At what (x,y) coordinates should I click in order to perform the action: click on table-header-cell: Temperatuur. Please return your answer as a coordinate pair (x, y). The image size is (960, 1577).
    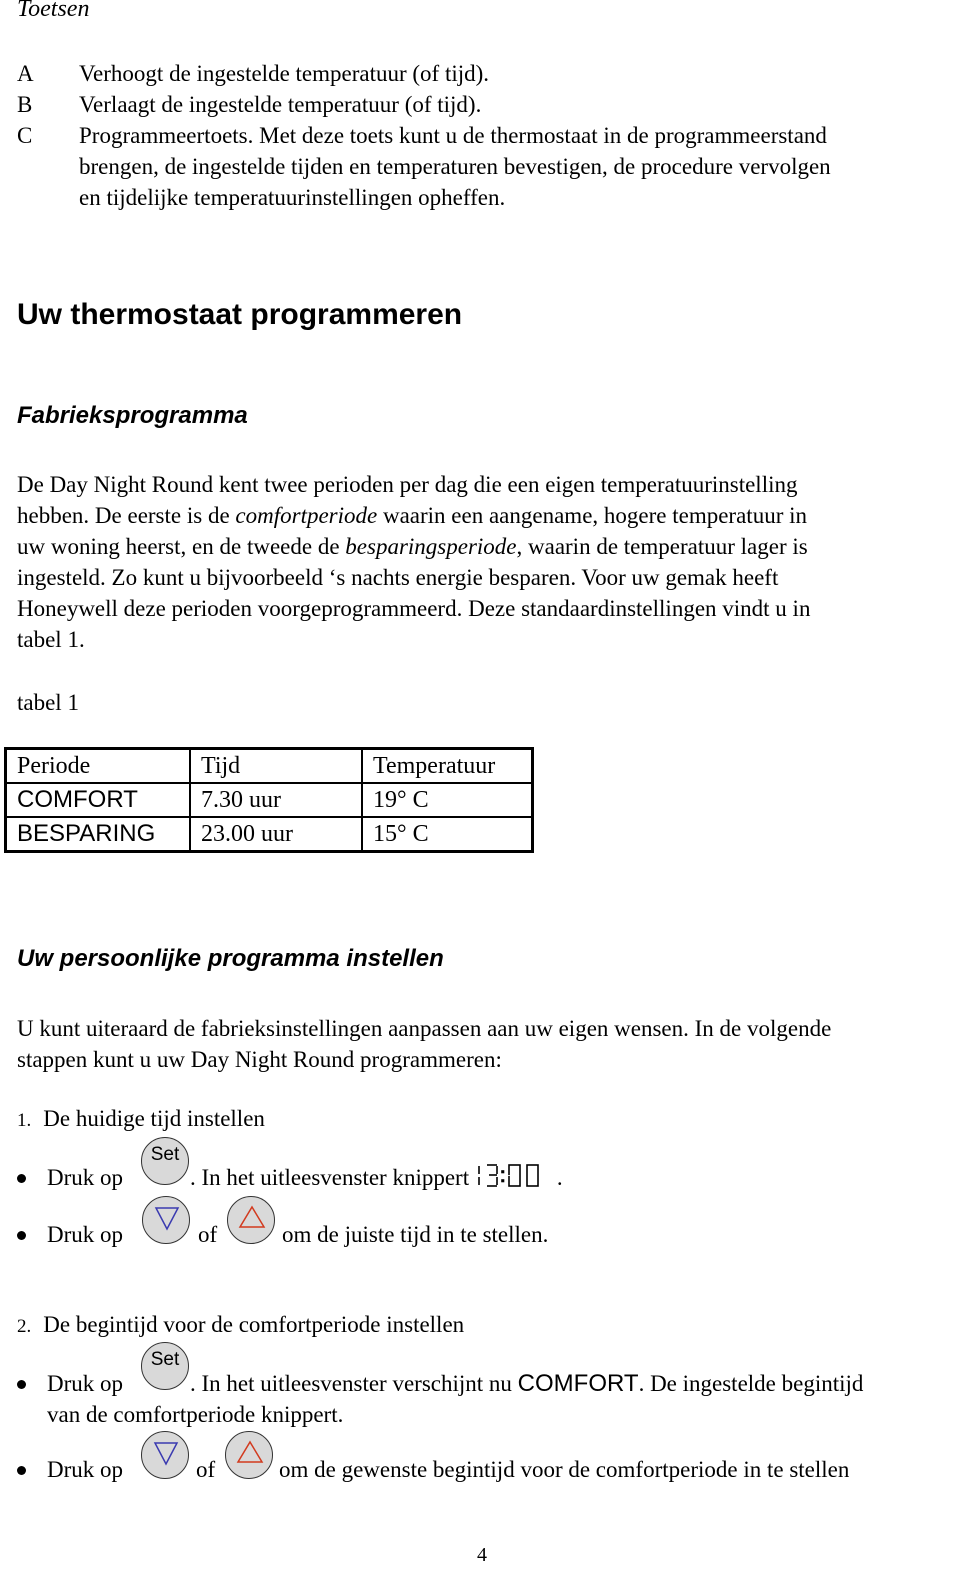
    Looking at the image, I should click on (447, 765).